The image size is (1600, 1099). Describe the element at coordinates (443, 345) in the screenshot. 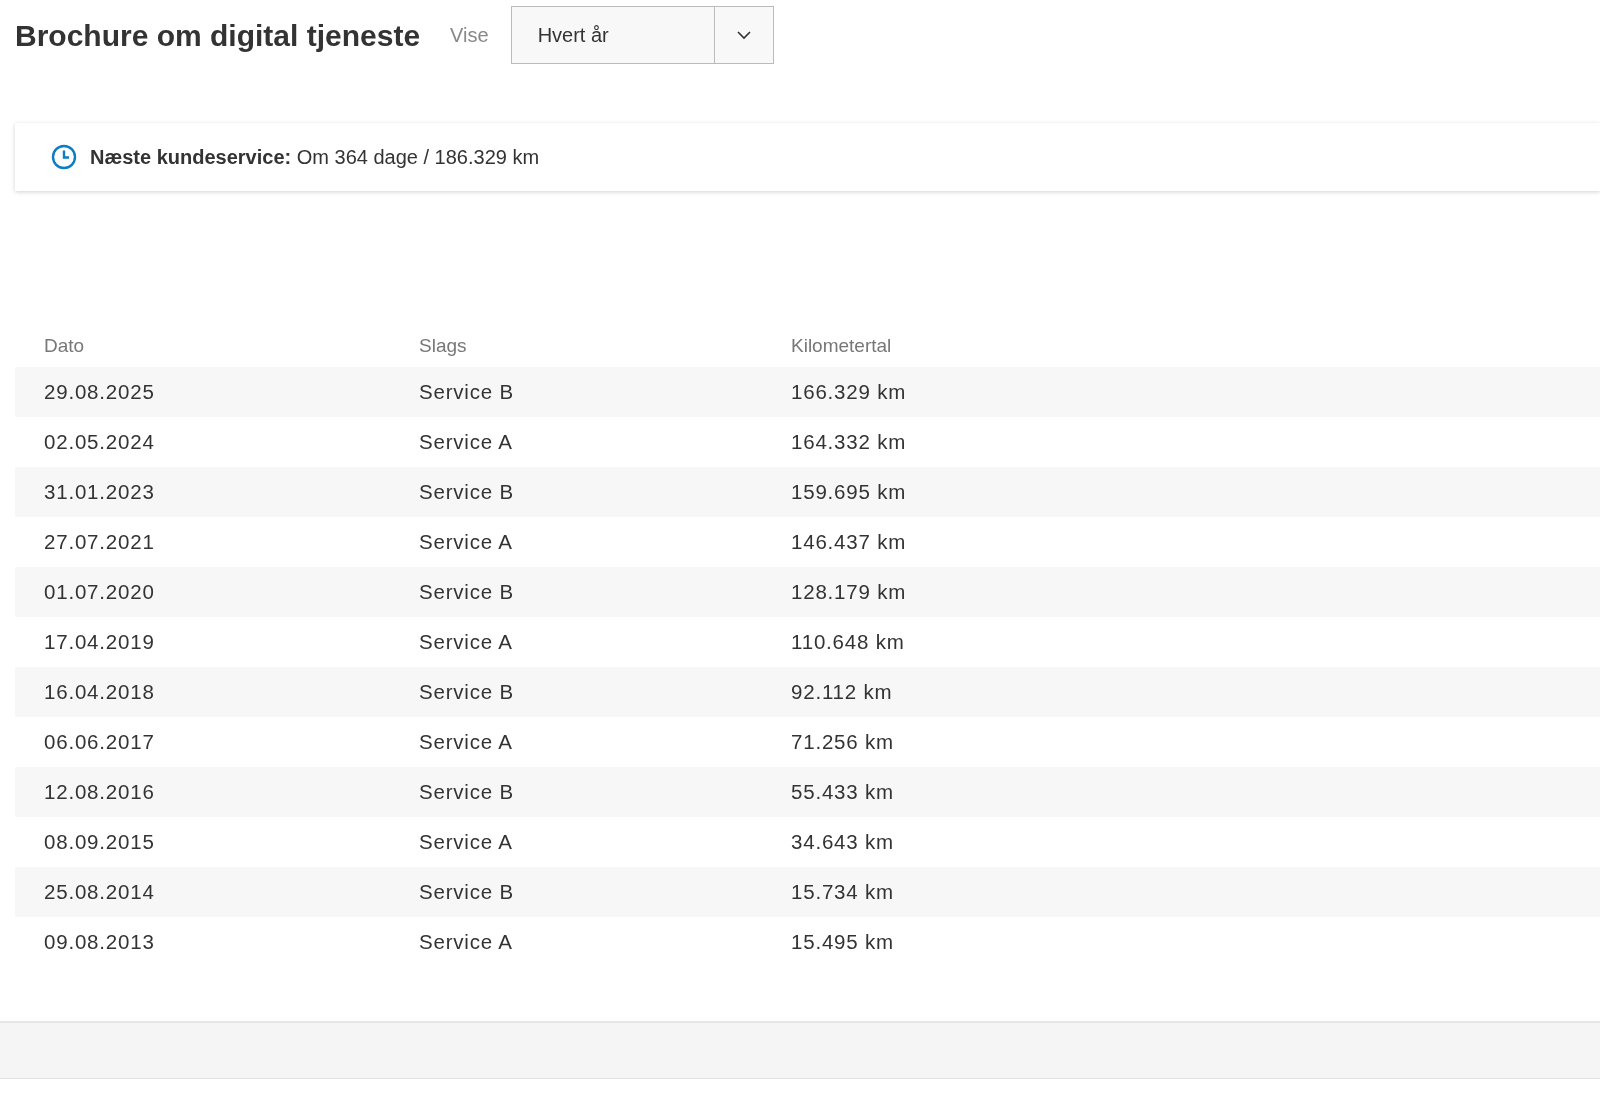

I see `column-header: Slags` at that location.